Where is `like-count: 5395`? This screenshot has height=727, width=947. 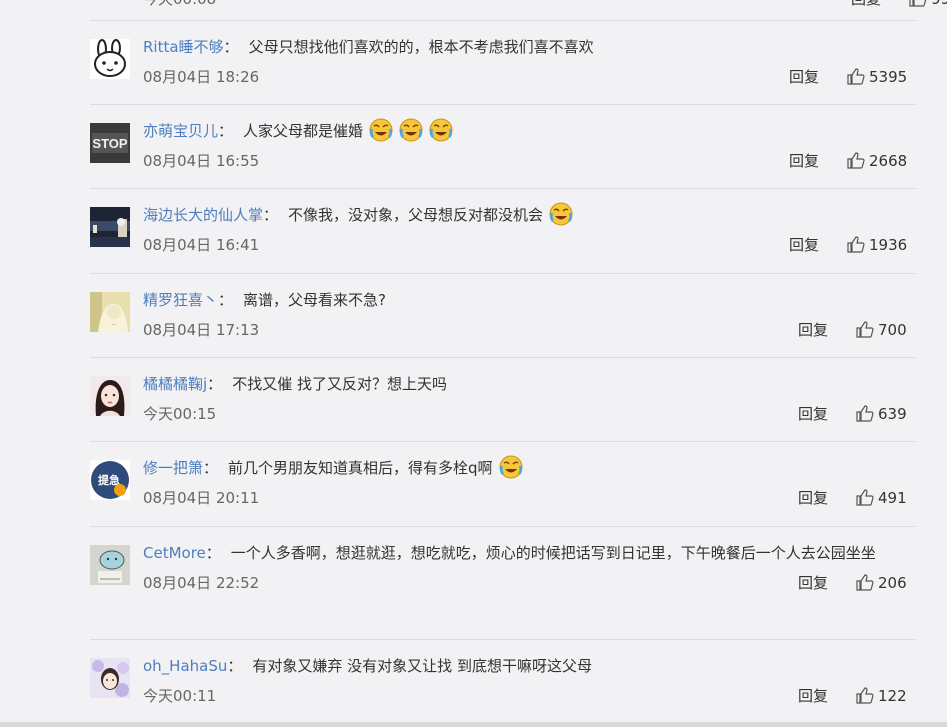
like-count: 5395 is located at coordinates (888, 77).